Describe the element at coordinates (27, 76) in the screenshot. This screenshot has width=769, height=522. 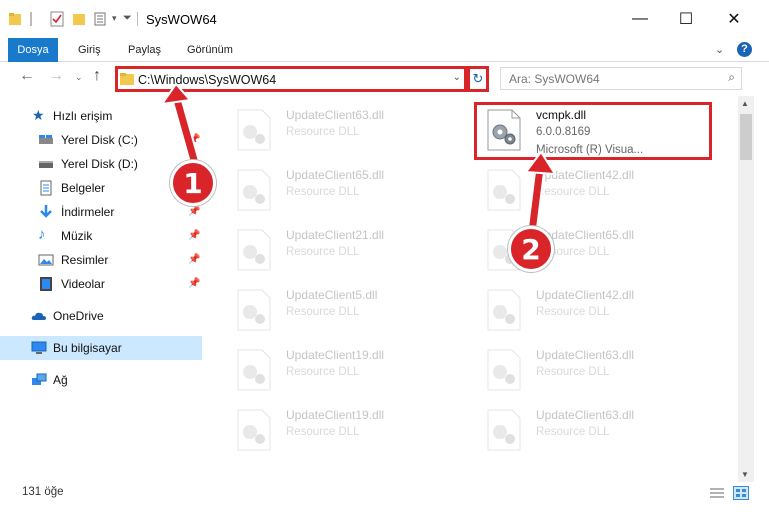
I see `back-arrow-icon: ←` at that location.